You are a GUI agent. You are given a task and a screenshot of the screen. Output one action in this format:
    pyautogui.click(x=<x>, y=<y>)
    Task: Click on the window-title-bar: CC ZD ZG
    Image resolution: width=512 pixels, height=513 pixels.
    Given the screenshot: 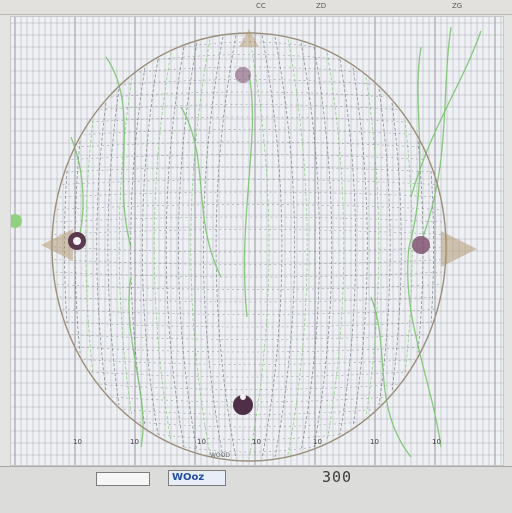 What is the action you would take?
    pyautogui.click(x=256, y=7)
    